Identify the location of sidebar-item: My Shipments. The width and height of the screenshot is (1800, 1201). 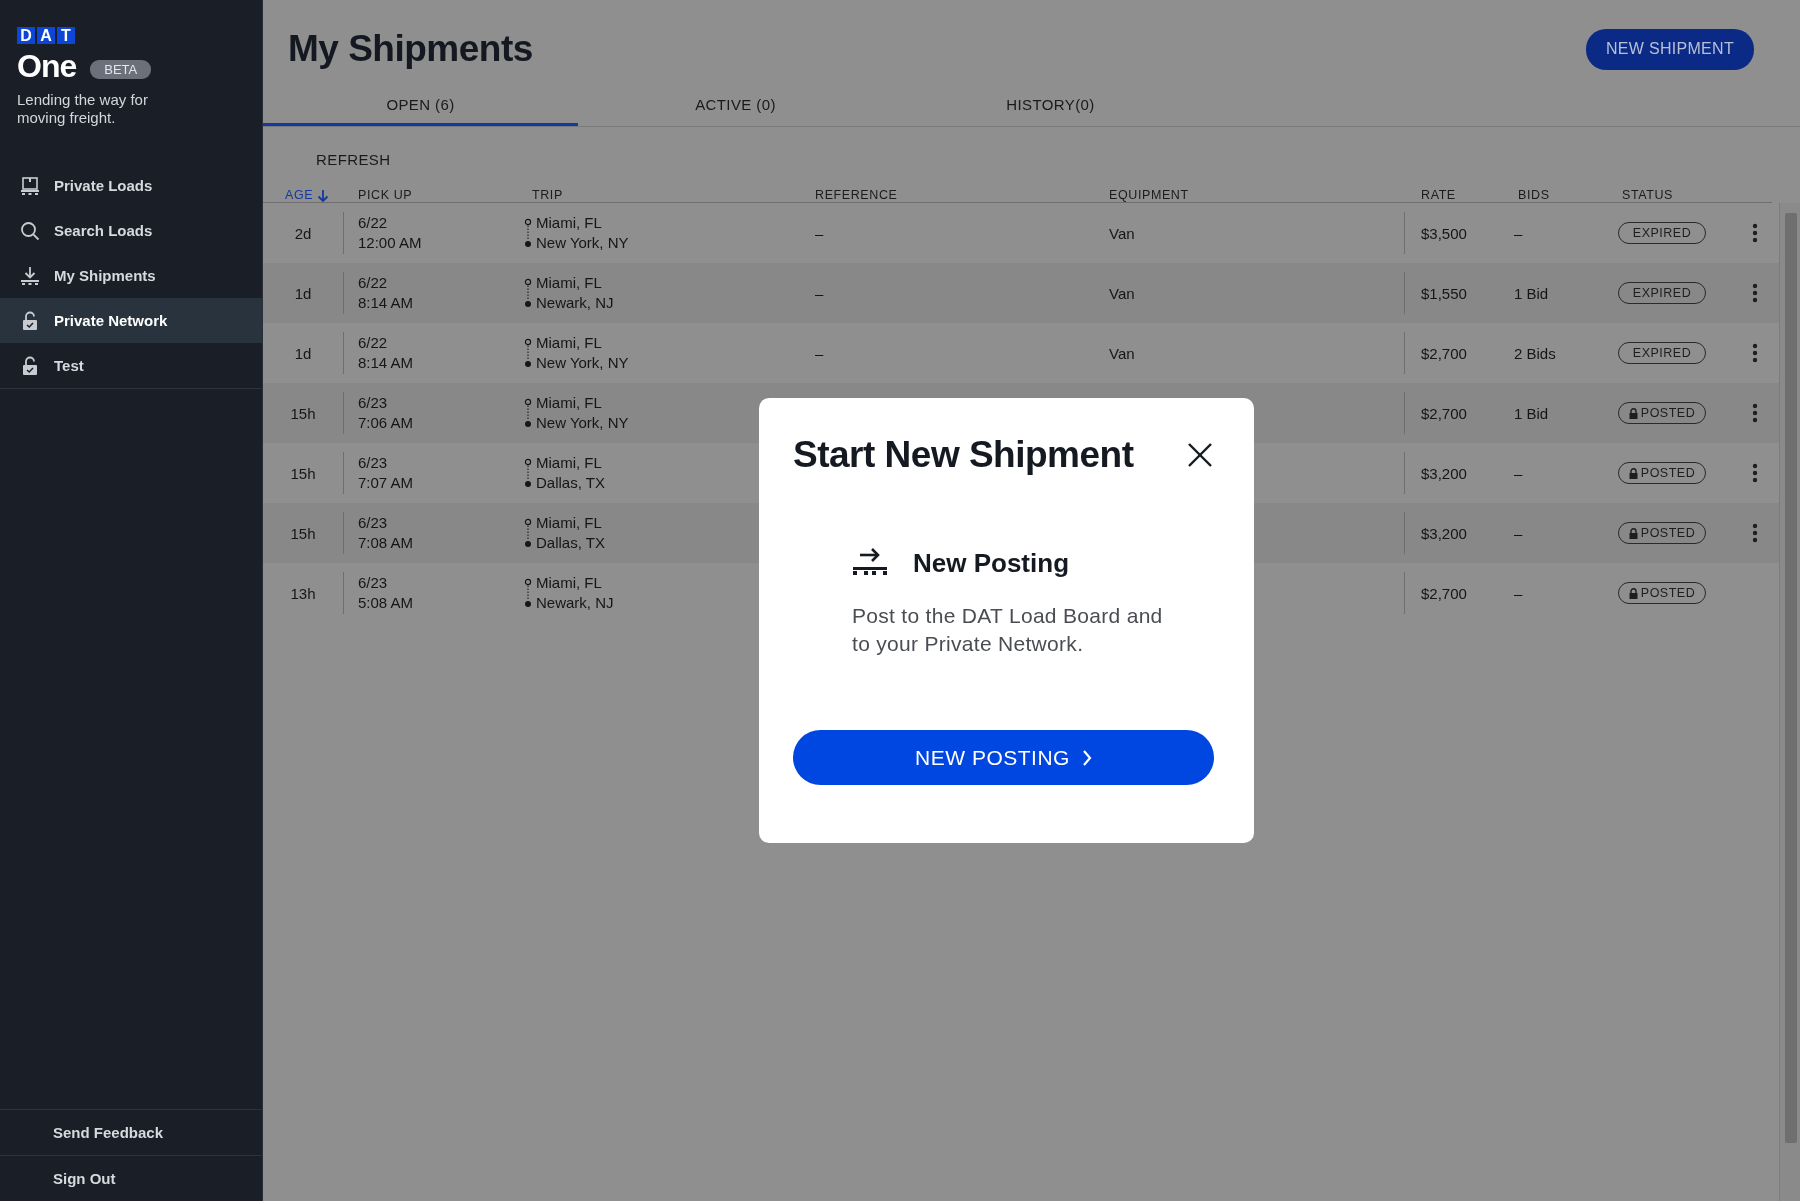
(131, 275).